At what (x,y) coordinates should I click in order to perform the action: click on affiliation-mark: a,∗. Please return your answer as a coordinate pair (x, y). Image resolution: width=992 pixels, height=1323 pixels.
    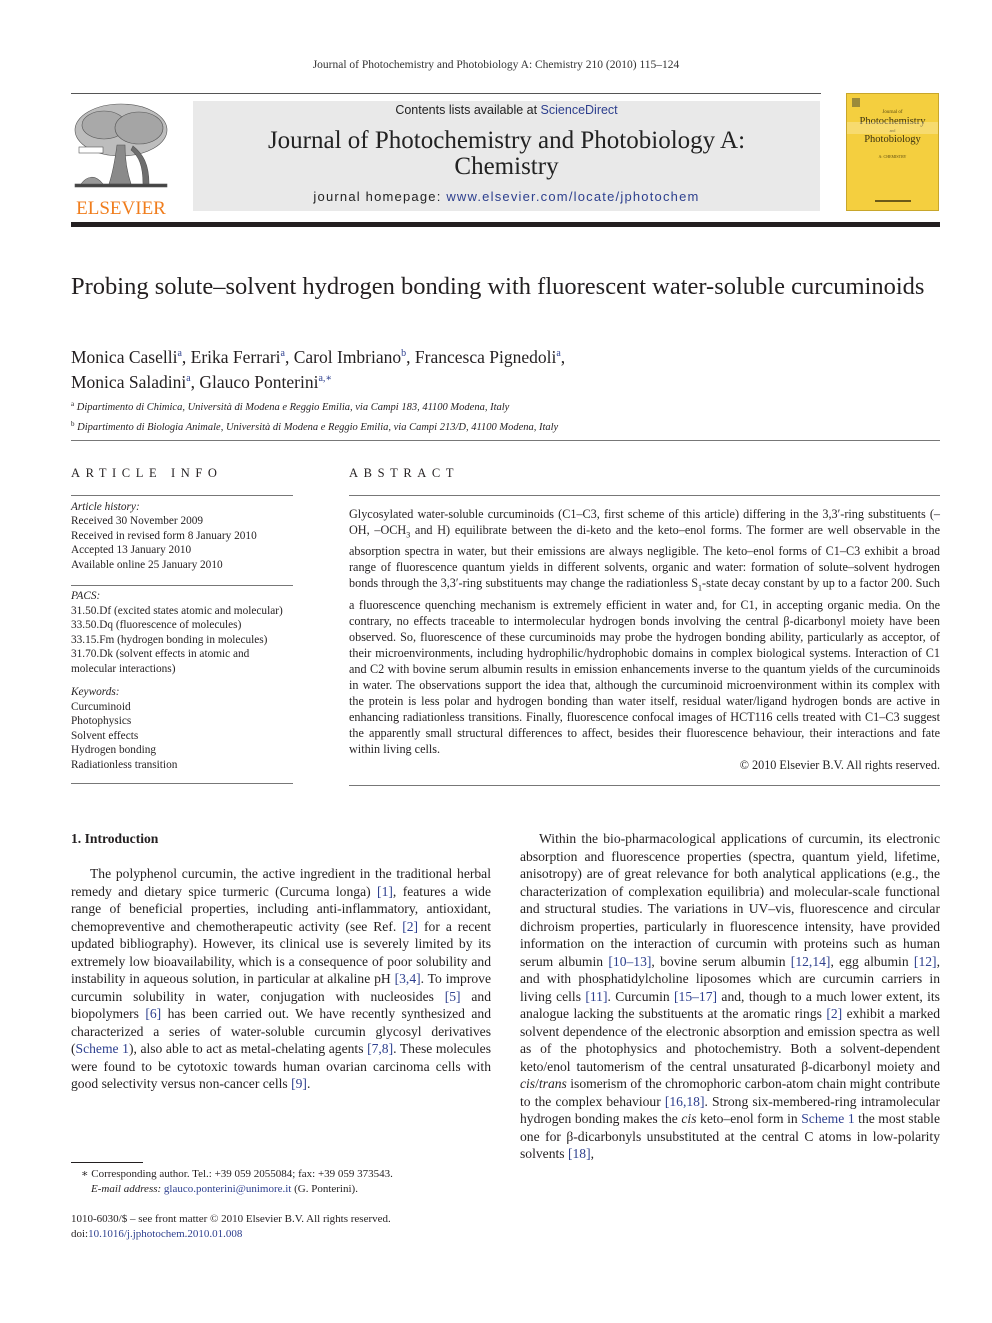
    Looking at the image, I should click on (325, 378).